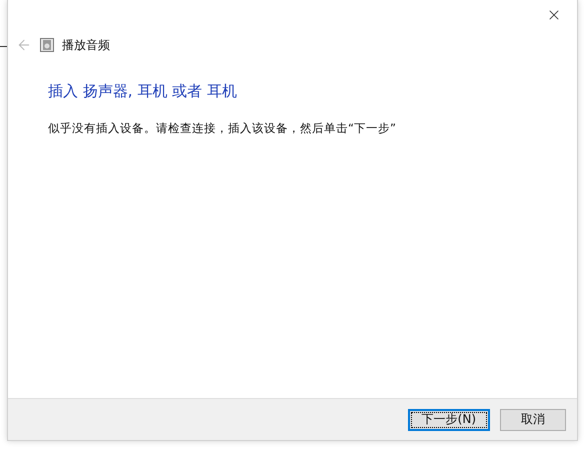 The image size is (585, 449). I want to click on instruction-text: 似乎没有插入设备。请检查连接，插入该设备，然后单击“下一步”, so click(222, 128).